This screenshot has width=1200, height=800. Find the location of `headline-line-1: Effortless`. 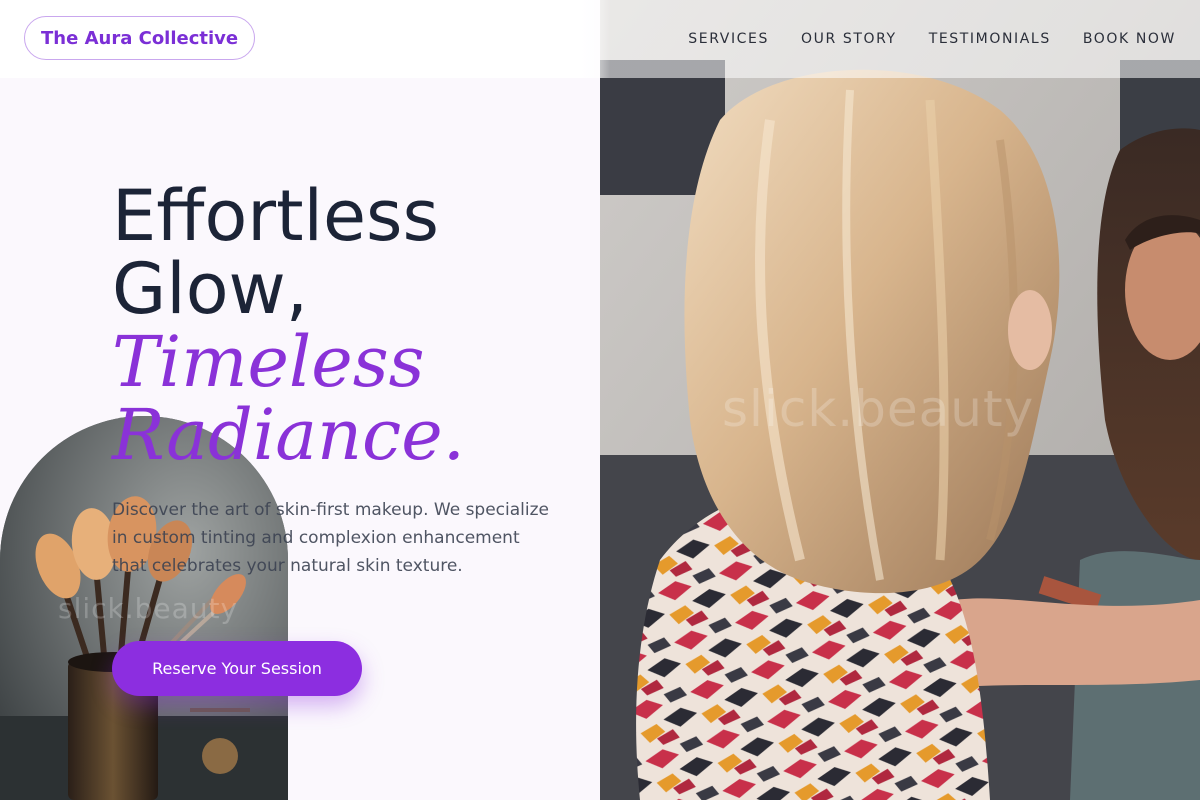

headline-line-1: Effortless is located at coordinates (275, 216).